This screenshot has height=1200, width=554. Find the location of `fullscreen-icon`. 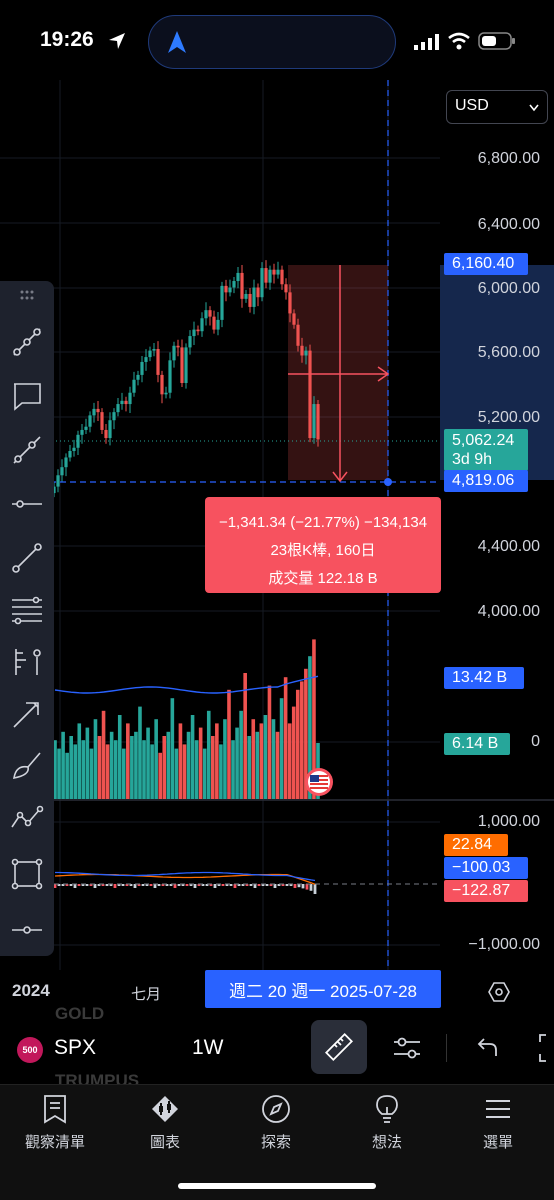

fullscreen-icon is located at coordinates (545, 1048).